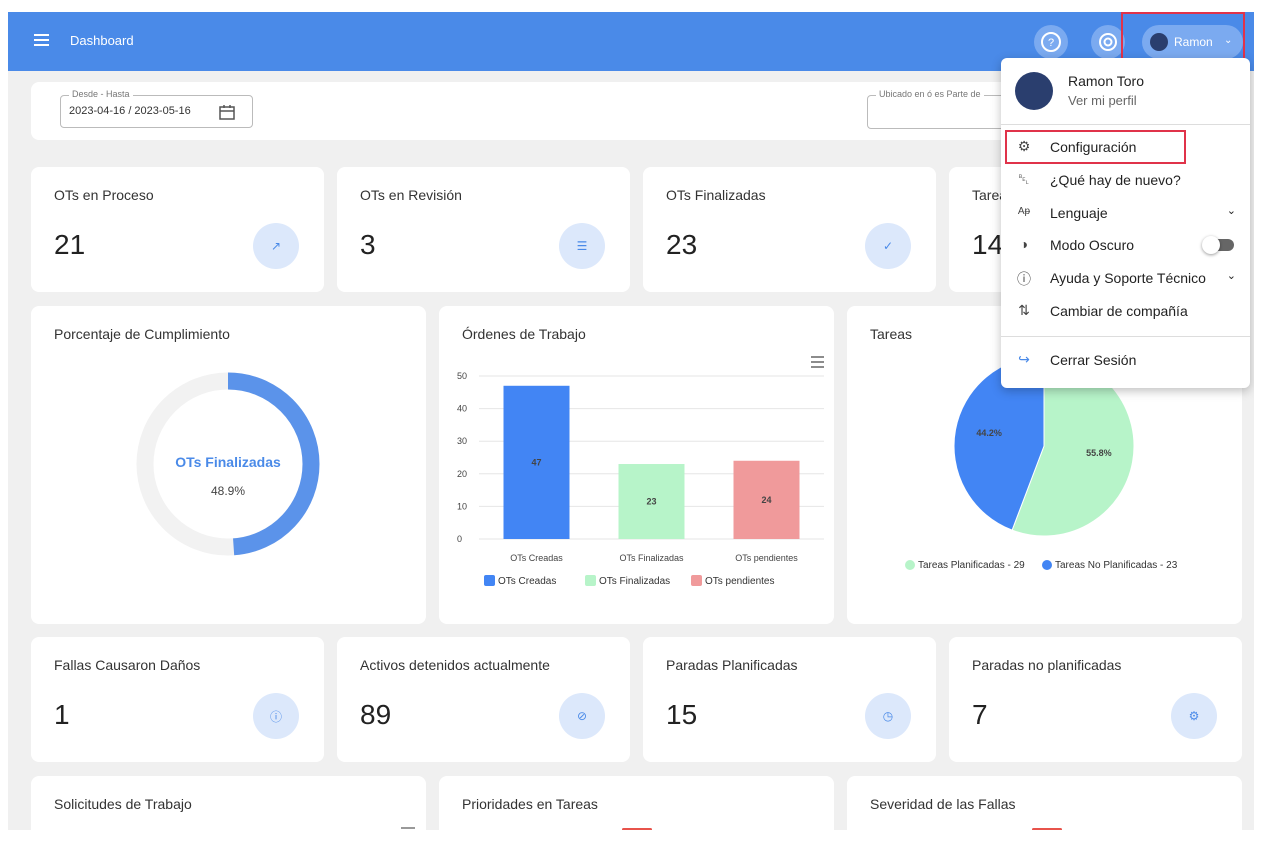  What do you see at coordinates (651, 558) in the screenshot?
I see `x-tick-label: OTs Finalizadas` at bounding box center [651, 558].